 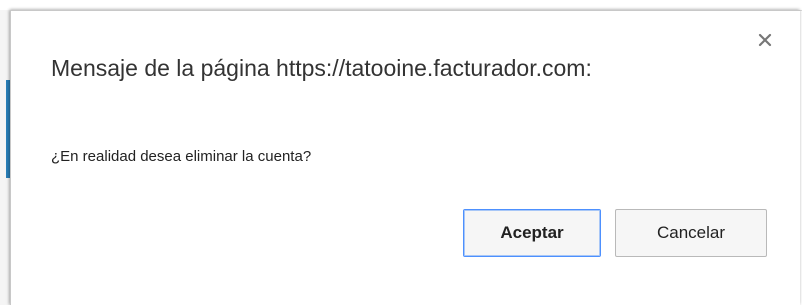 I want to click on dialog-message: ¿En realidad desea eliminar la cuenta?, so click(x=181, y=156).